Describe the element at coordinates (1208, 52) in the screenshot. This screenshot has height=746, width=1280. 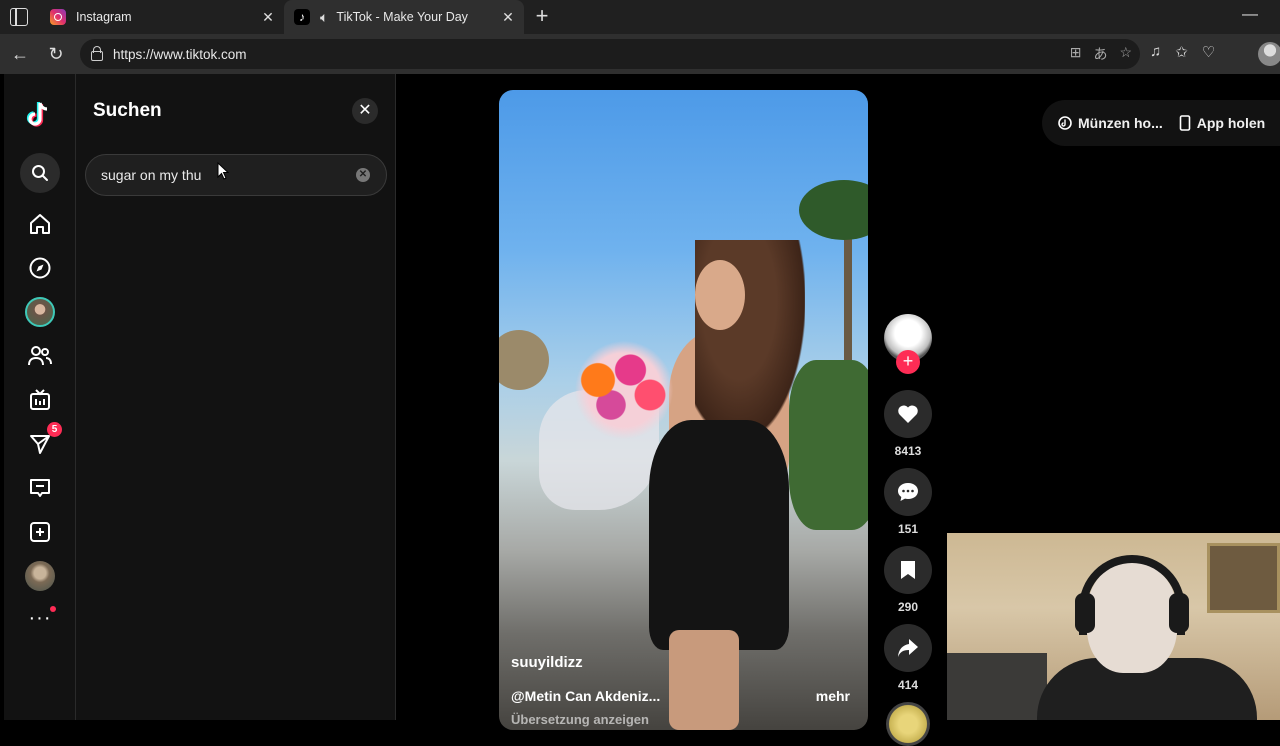
I see `browser-essentials-icon: ♡` at that location.